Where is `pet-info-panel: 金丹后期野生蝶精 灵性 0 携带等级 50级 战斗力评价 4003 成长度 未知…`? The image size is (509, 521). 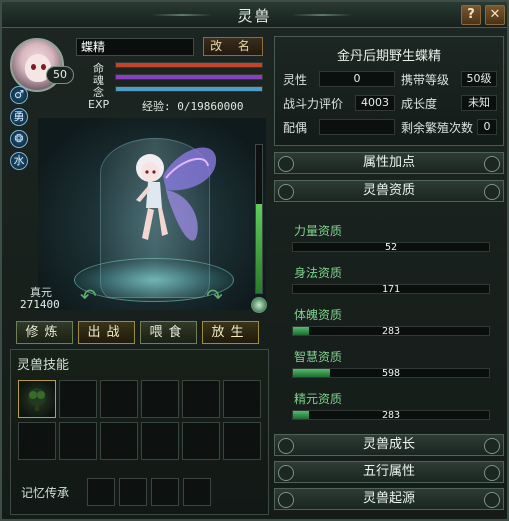
pet-info-panel: 金丹后期野生蝶精 灵性 0 携带等级 50级 战斗力评价 4003 成长度 未知… is located at coordinates (389, 91).